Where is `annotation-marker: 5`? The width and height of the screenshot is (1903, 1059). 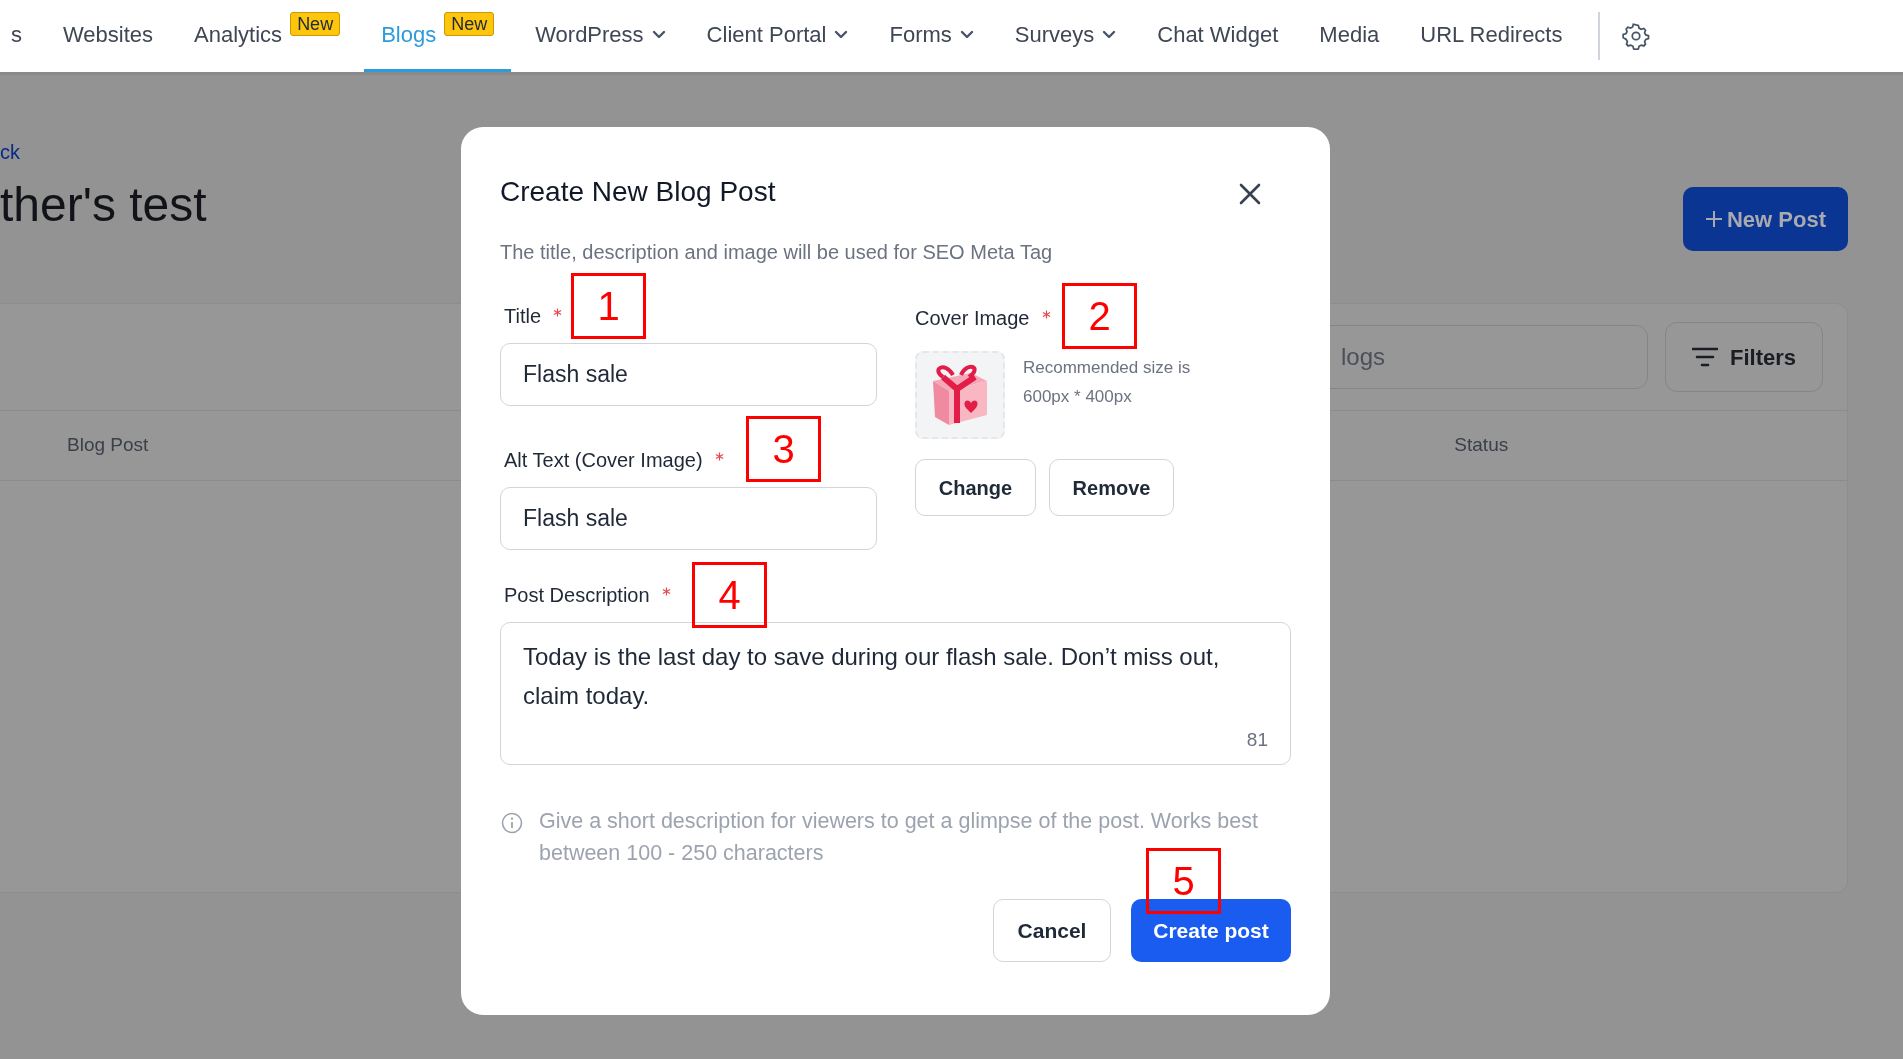
annotation-marker: 5 is located at coordinates (1183, 881).